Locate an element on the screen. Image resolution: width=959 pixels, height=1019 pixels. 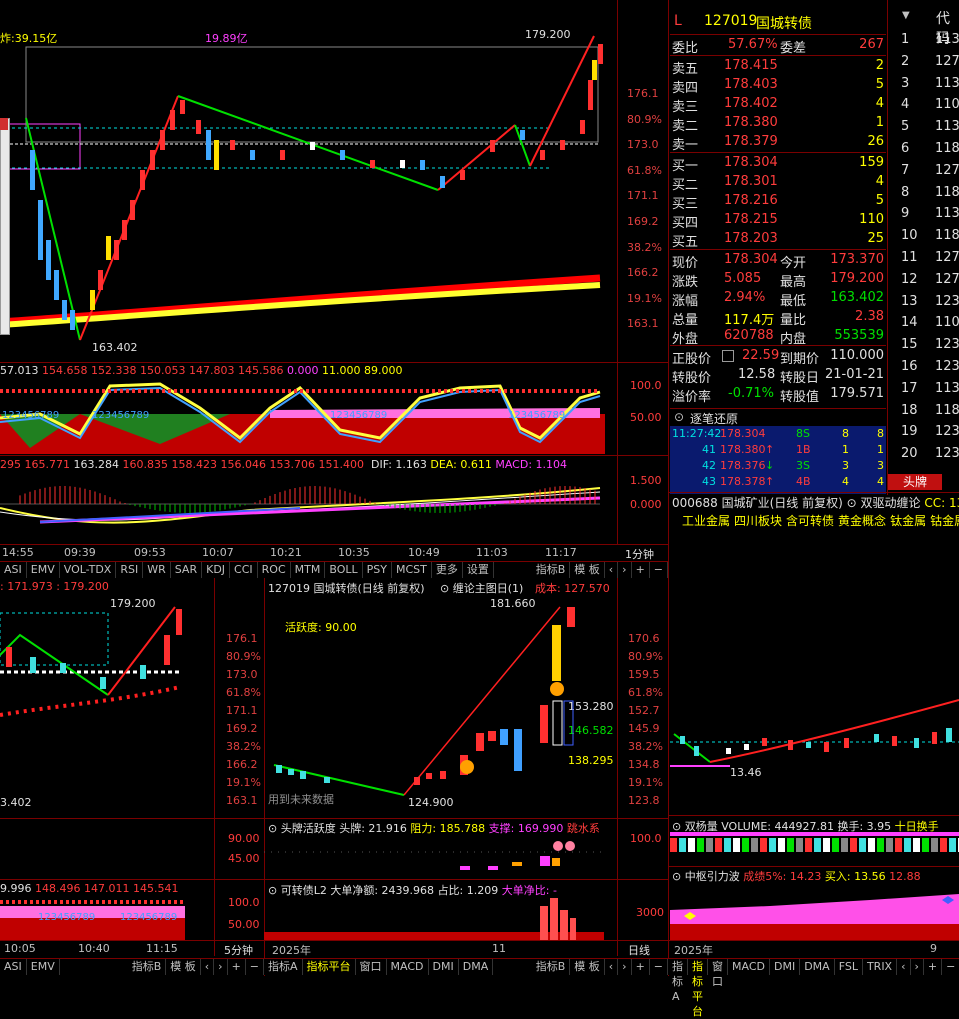
list-item: 17 113 is located at coordinates (926, 391).